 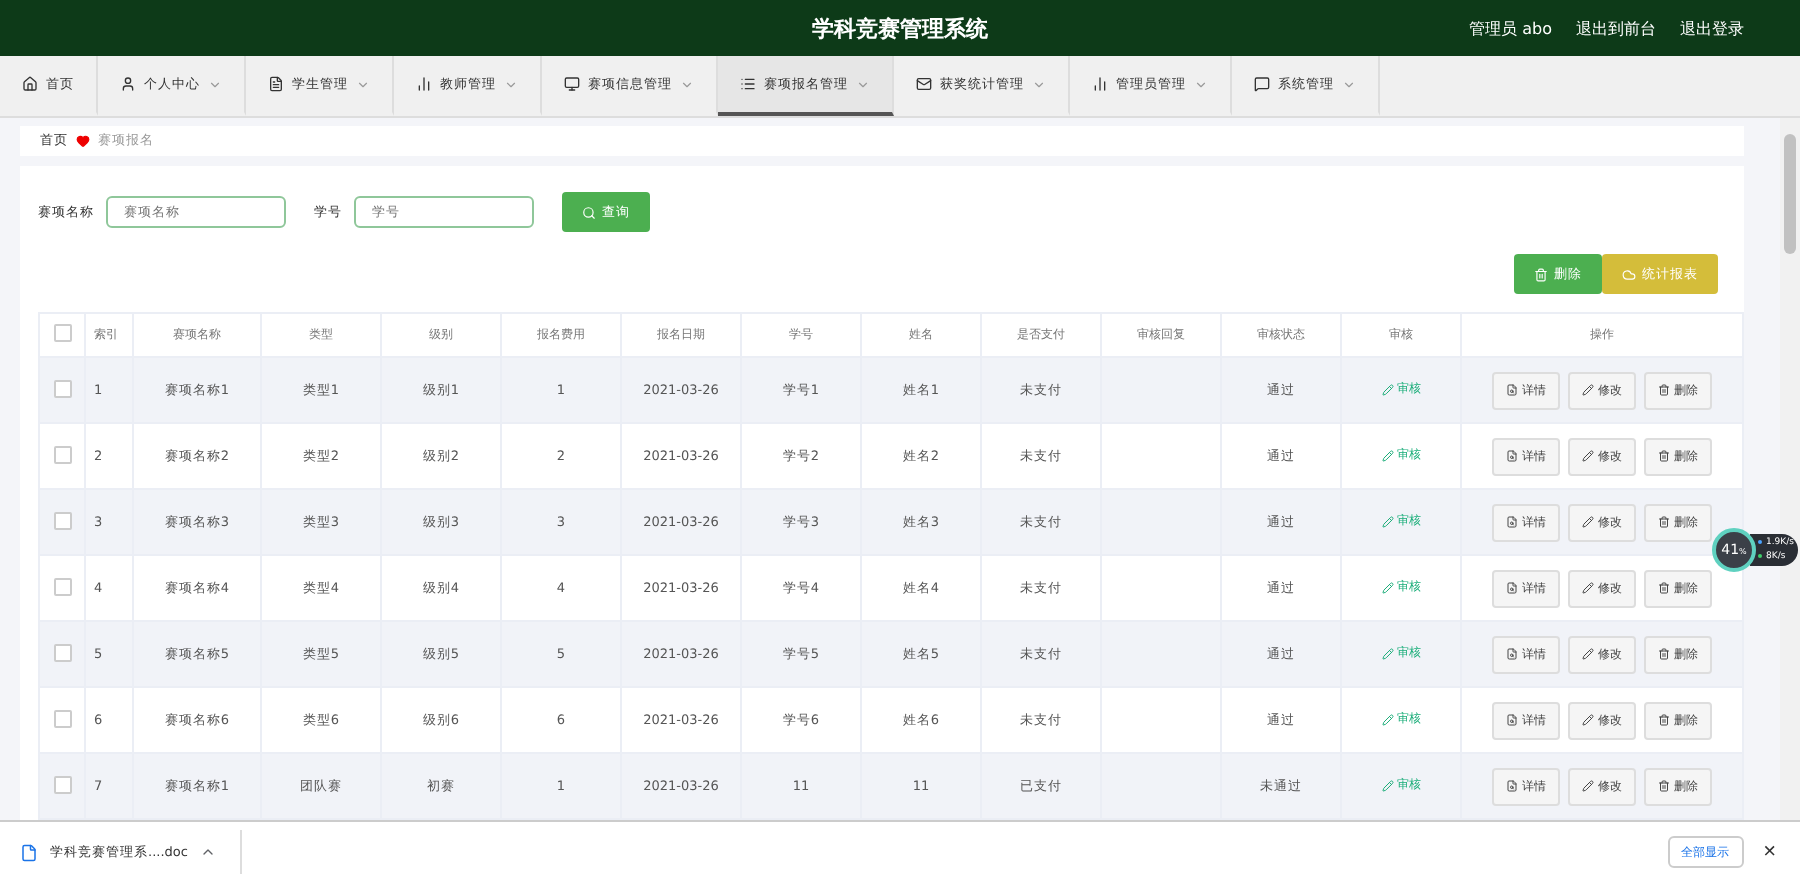 What do you see at coordinates (1769, 852) in the screenshot?
I see `close-button: ×` at bounding box center [1769, 852].